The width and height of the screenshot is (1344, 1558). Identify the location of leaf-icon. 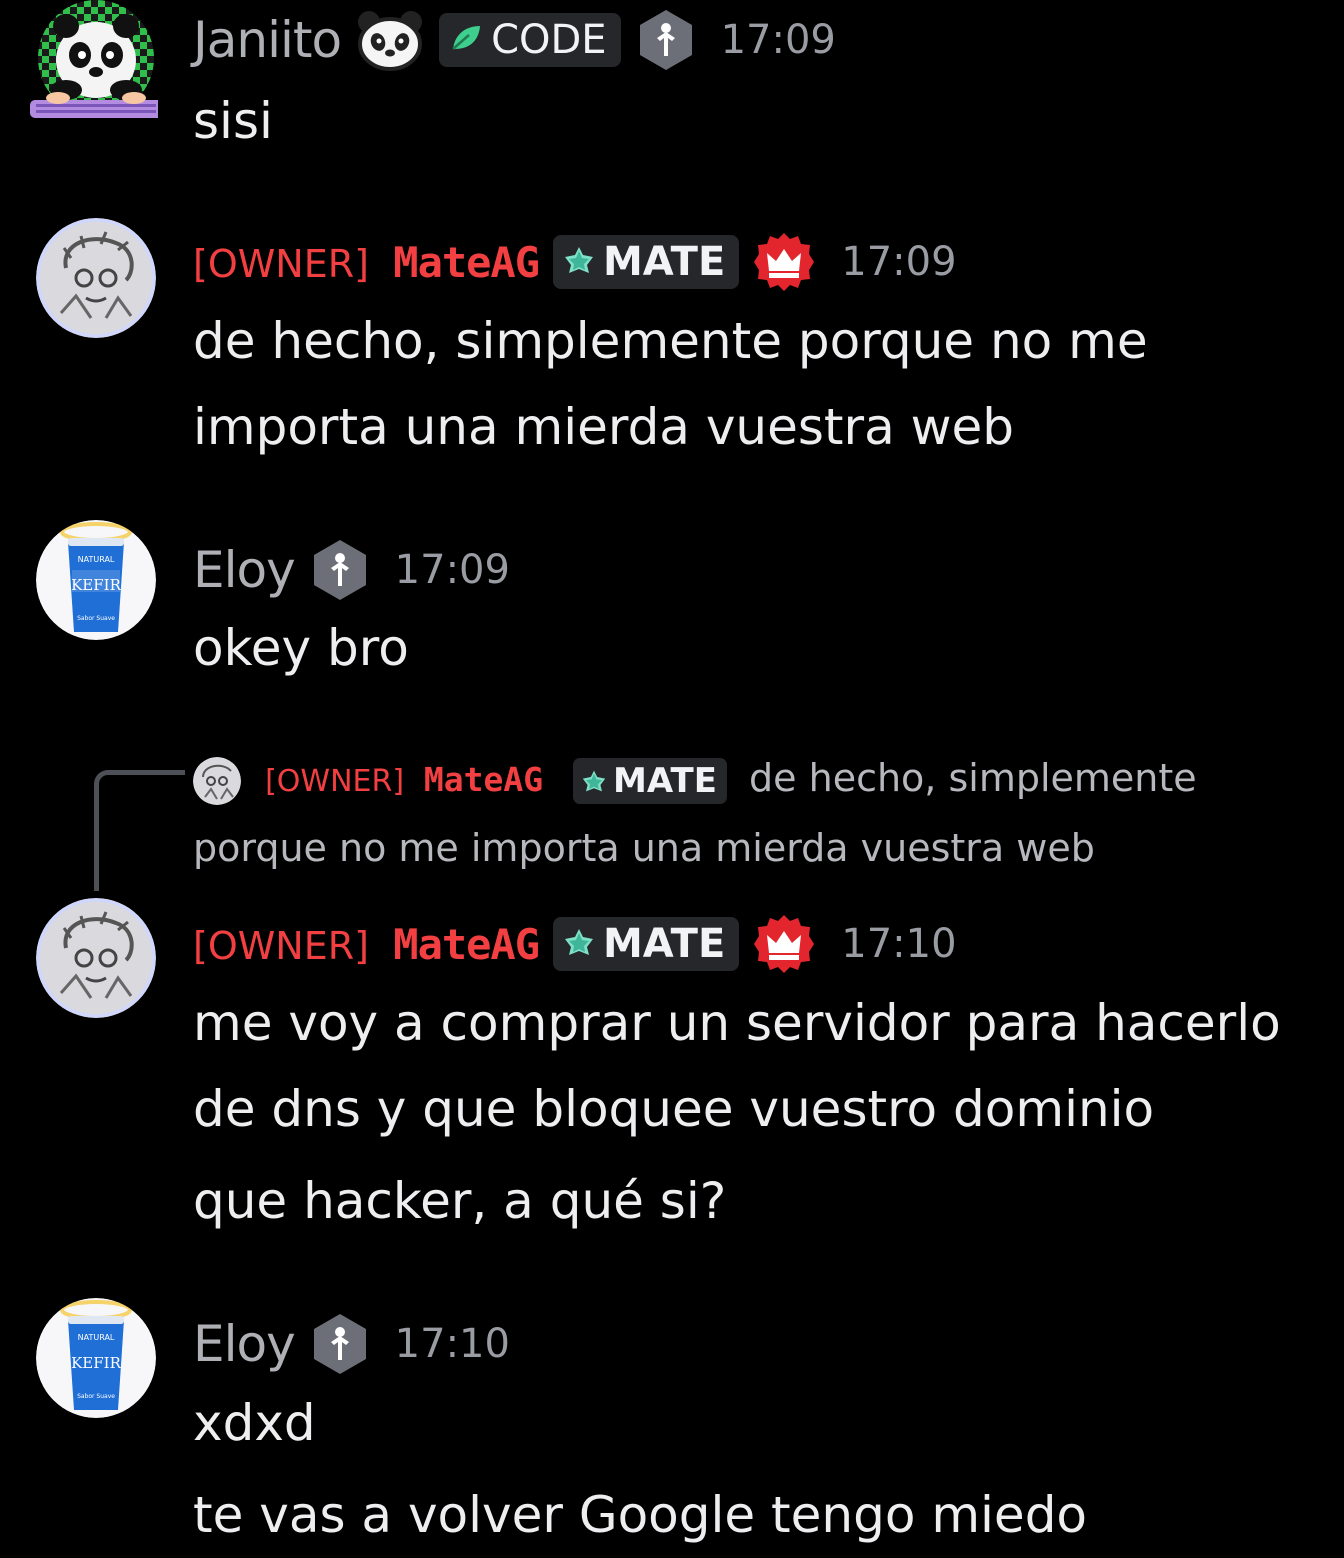
(466, 40).